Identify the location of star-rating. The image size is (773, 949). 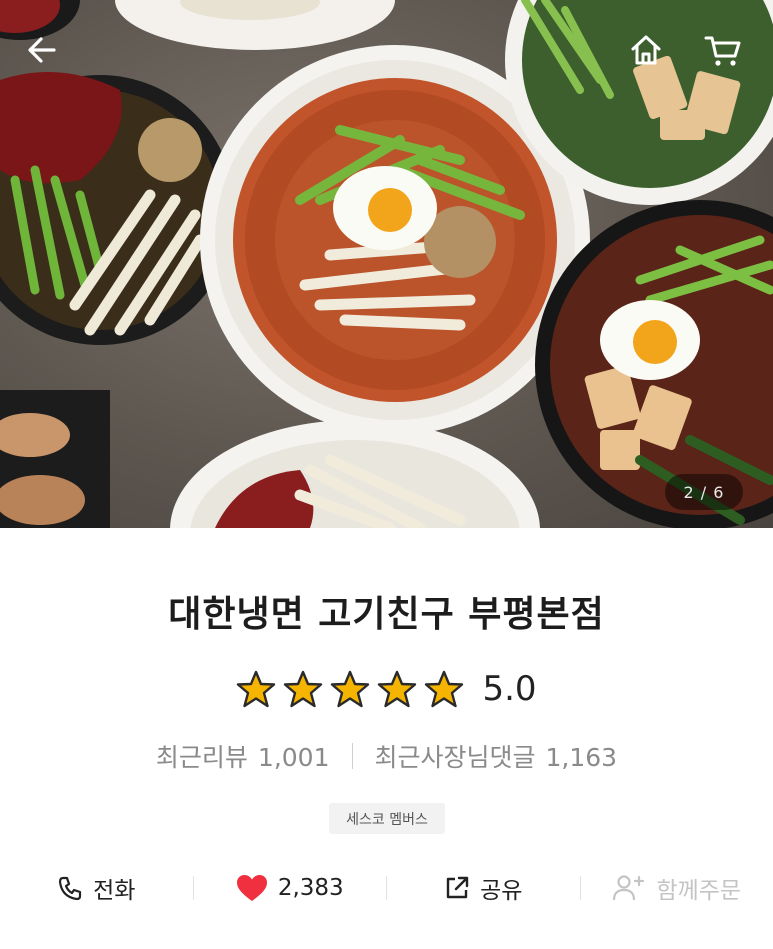
(350, 689).